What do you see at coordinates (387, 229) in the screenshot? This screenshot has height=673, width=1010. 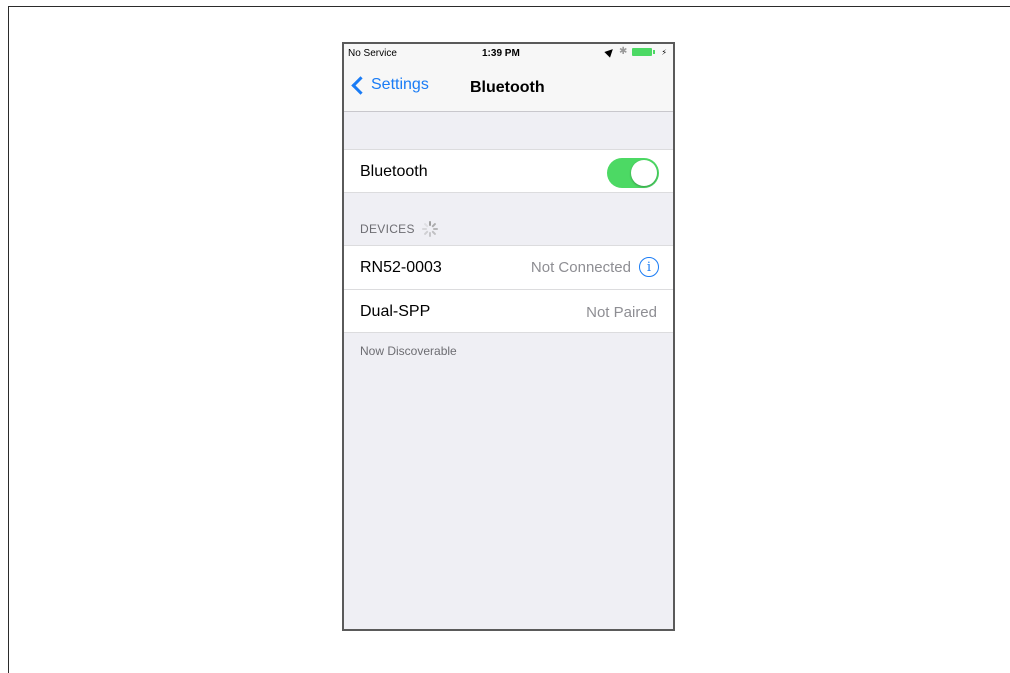 I see `devices-header-label: DEVICES` at bounding box center [387, 229].